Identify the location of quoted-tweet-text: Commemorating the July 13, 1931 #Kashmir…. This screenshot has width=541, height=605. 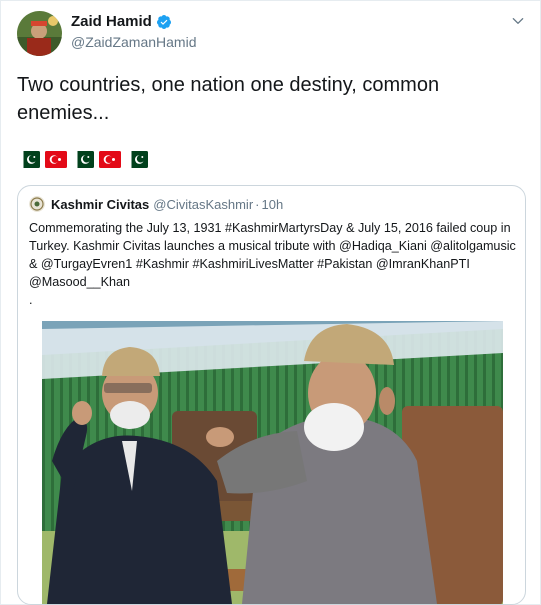
(272, 264).